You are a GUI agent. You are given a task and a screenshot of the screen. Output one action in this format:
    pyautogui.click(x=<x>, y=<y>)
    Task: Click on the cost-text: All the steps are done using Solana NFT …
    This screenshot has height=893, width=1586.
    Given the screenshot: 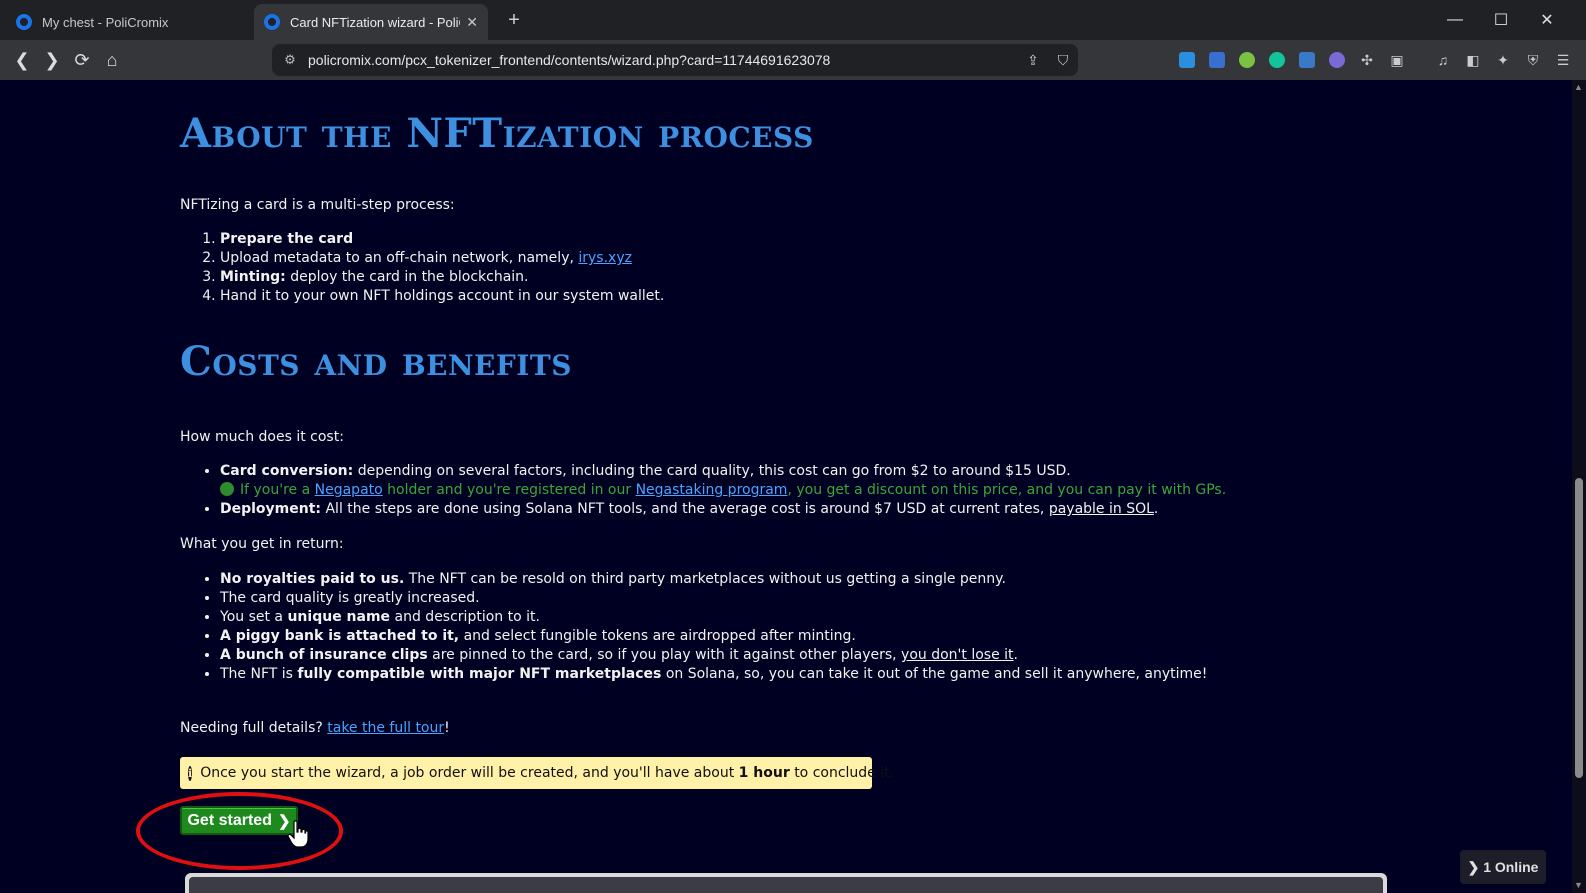 What is the action you would take?
    pyautogui.click(x=685, y=509)
    